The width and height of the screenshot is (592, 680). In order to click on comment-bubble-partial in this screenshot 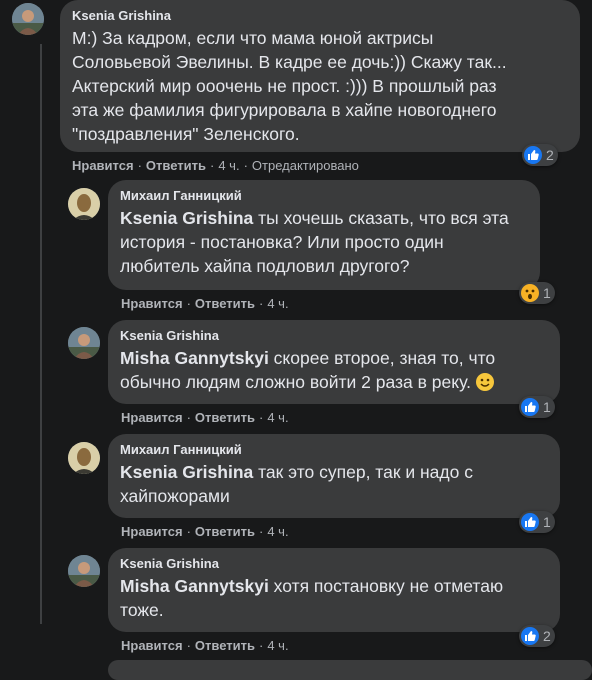, I will do `click(350, 670)`.